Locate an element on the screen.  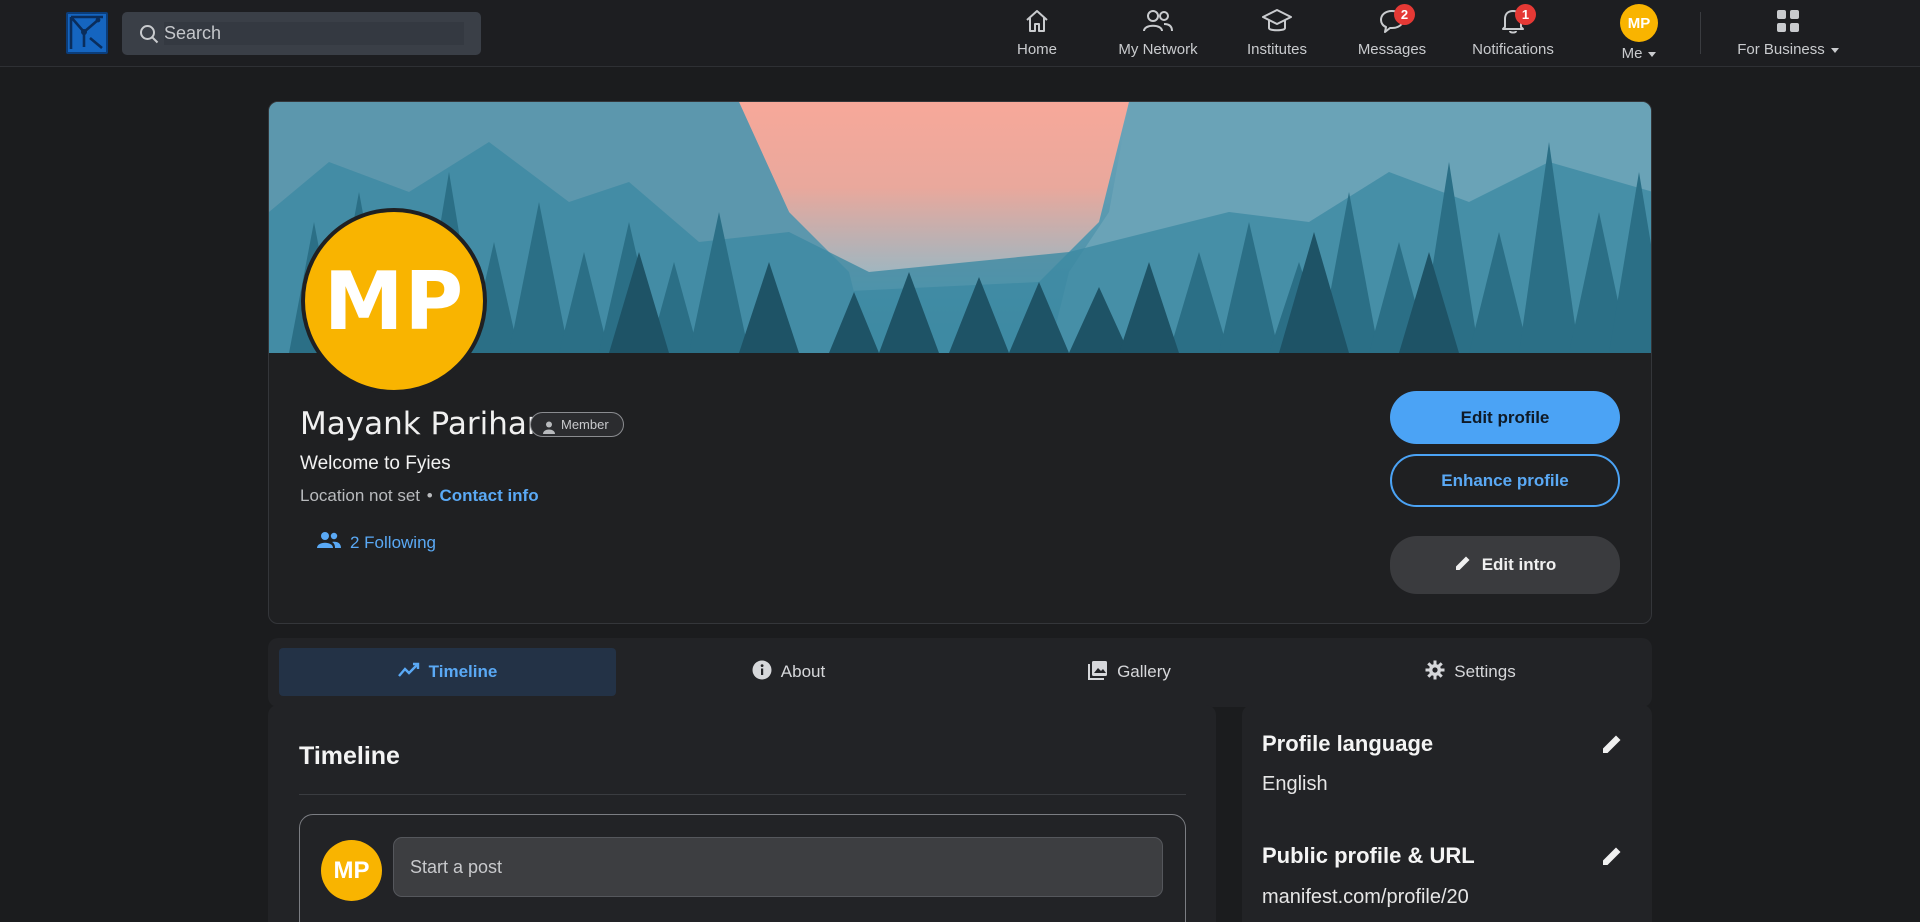
tab-gallery: Gallery is located at coordinates (1129, 672).